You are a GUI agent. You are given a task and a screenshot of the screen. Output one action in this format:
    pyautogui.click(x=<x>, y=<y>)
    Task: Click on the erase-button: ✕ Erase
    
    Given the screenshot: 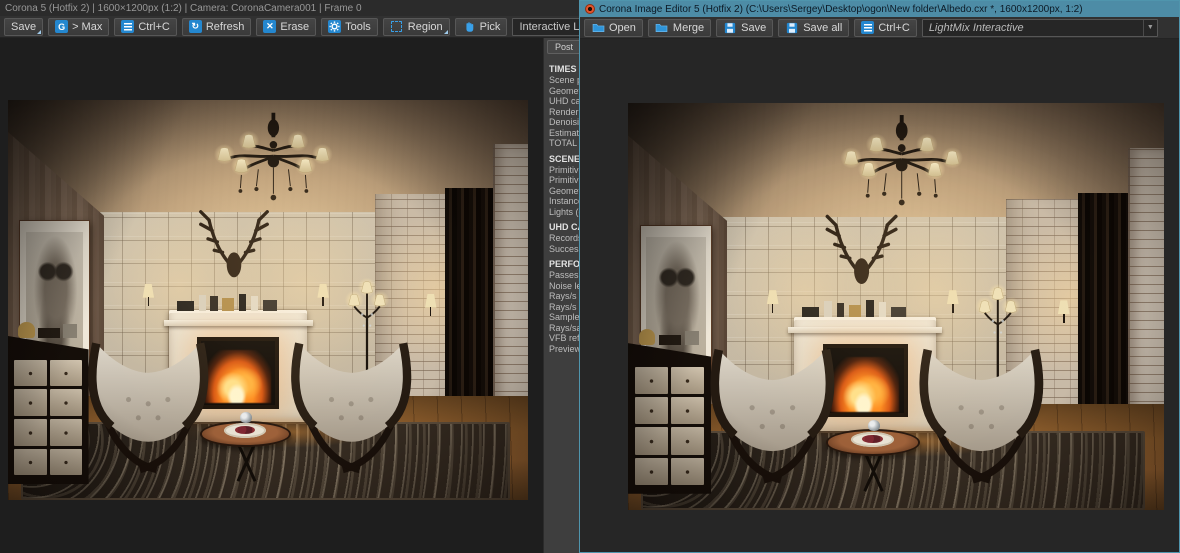 What is the action you would take?
    pyautogui.click(x=286, y=26)
    